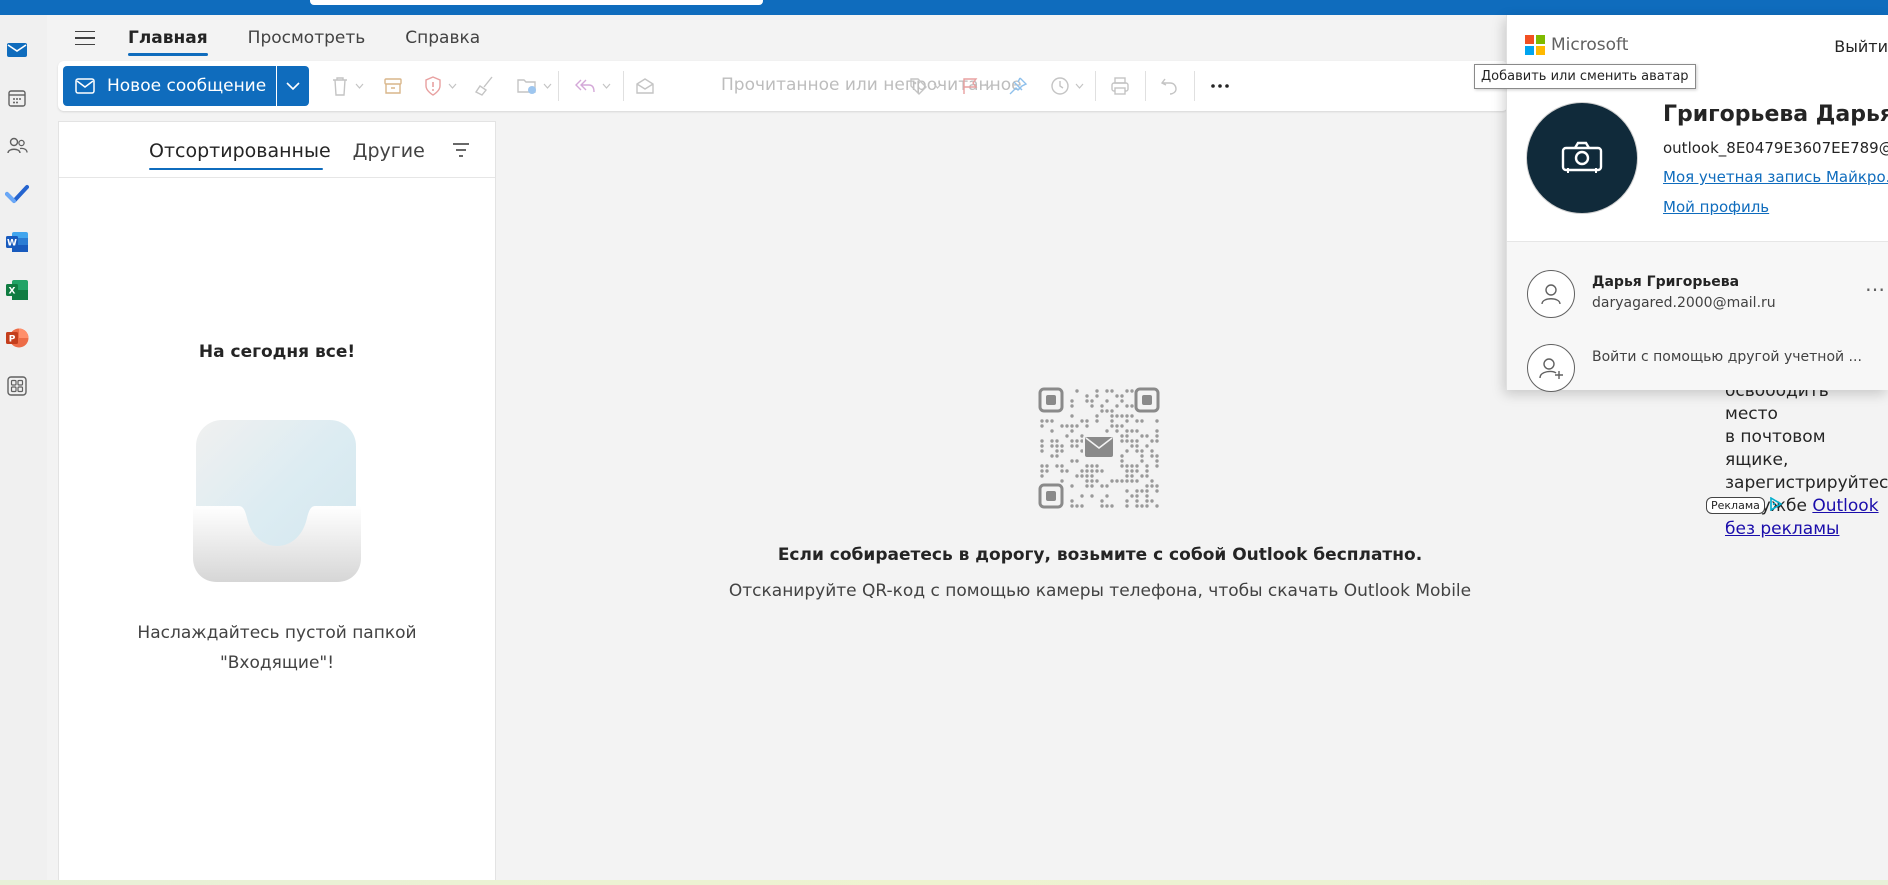 The image size is (1888, 885). What do you see at coordinates (1845, 506) in the screenshot?
I see `ad-outlook-link: Outlook` at bounding box center [1845, 506].